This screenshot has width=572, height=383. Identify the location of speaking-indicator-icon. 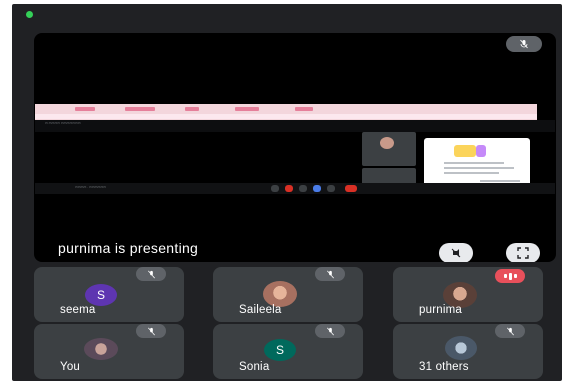
(510, 276).